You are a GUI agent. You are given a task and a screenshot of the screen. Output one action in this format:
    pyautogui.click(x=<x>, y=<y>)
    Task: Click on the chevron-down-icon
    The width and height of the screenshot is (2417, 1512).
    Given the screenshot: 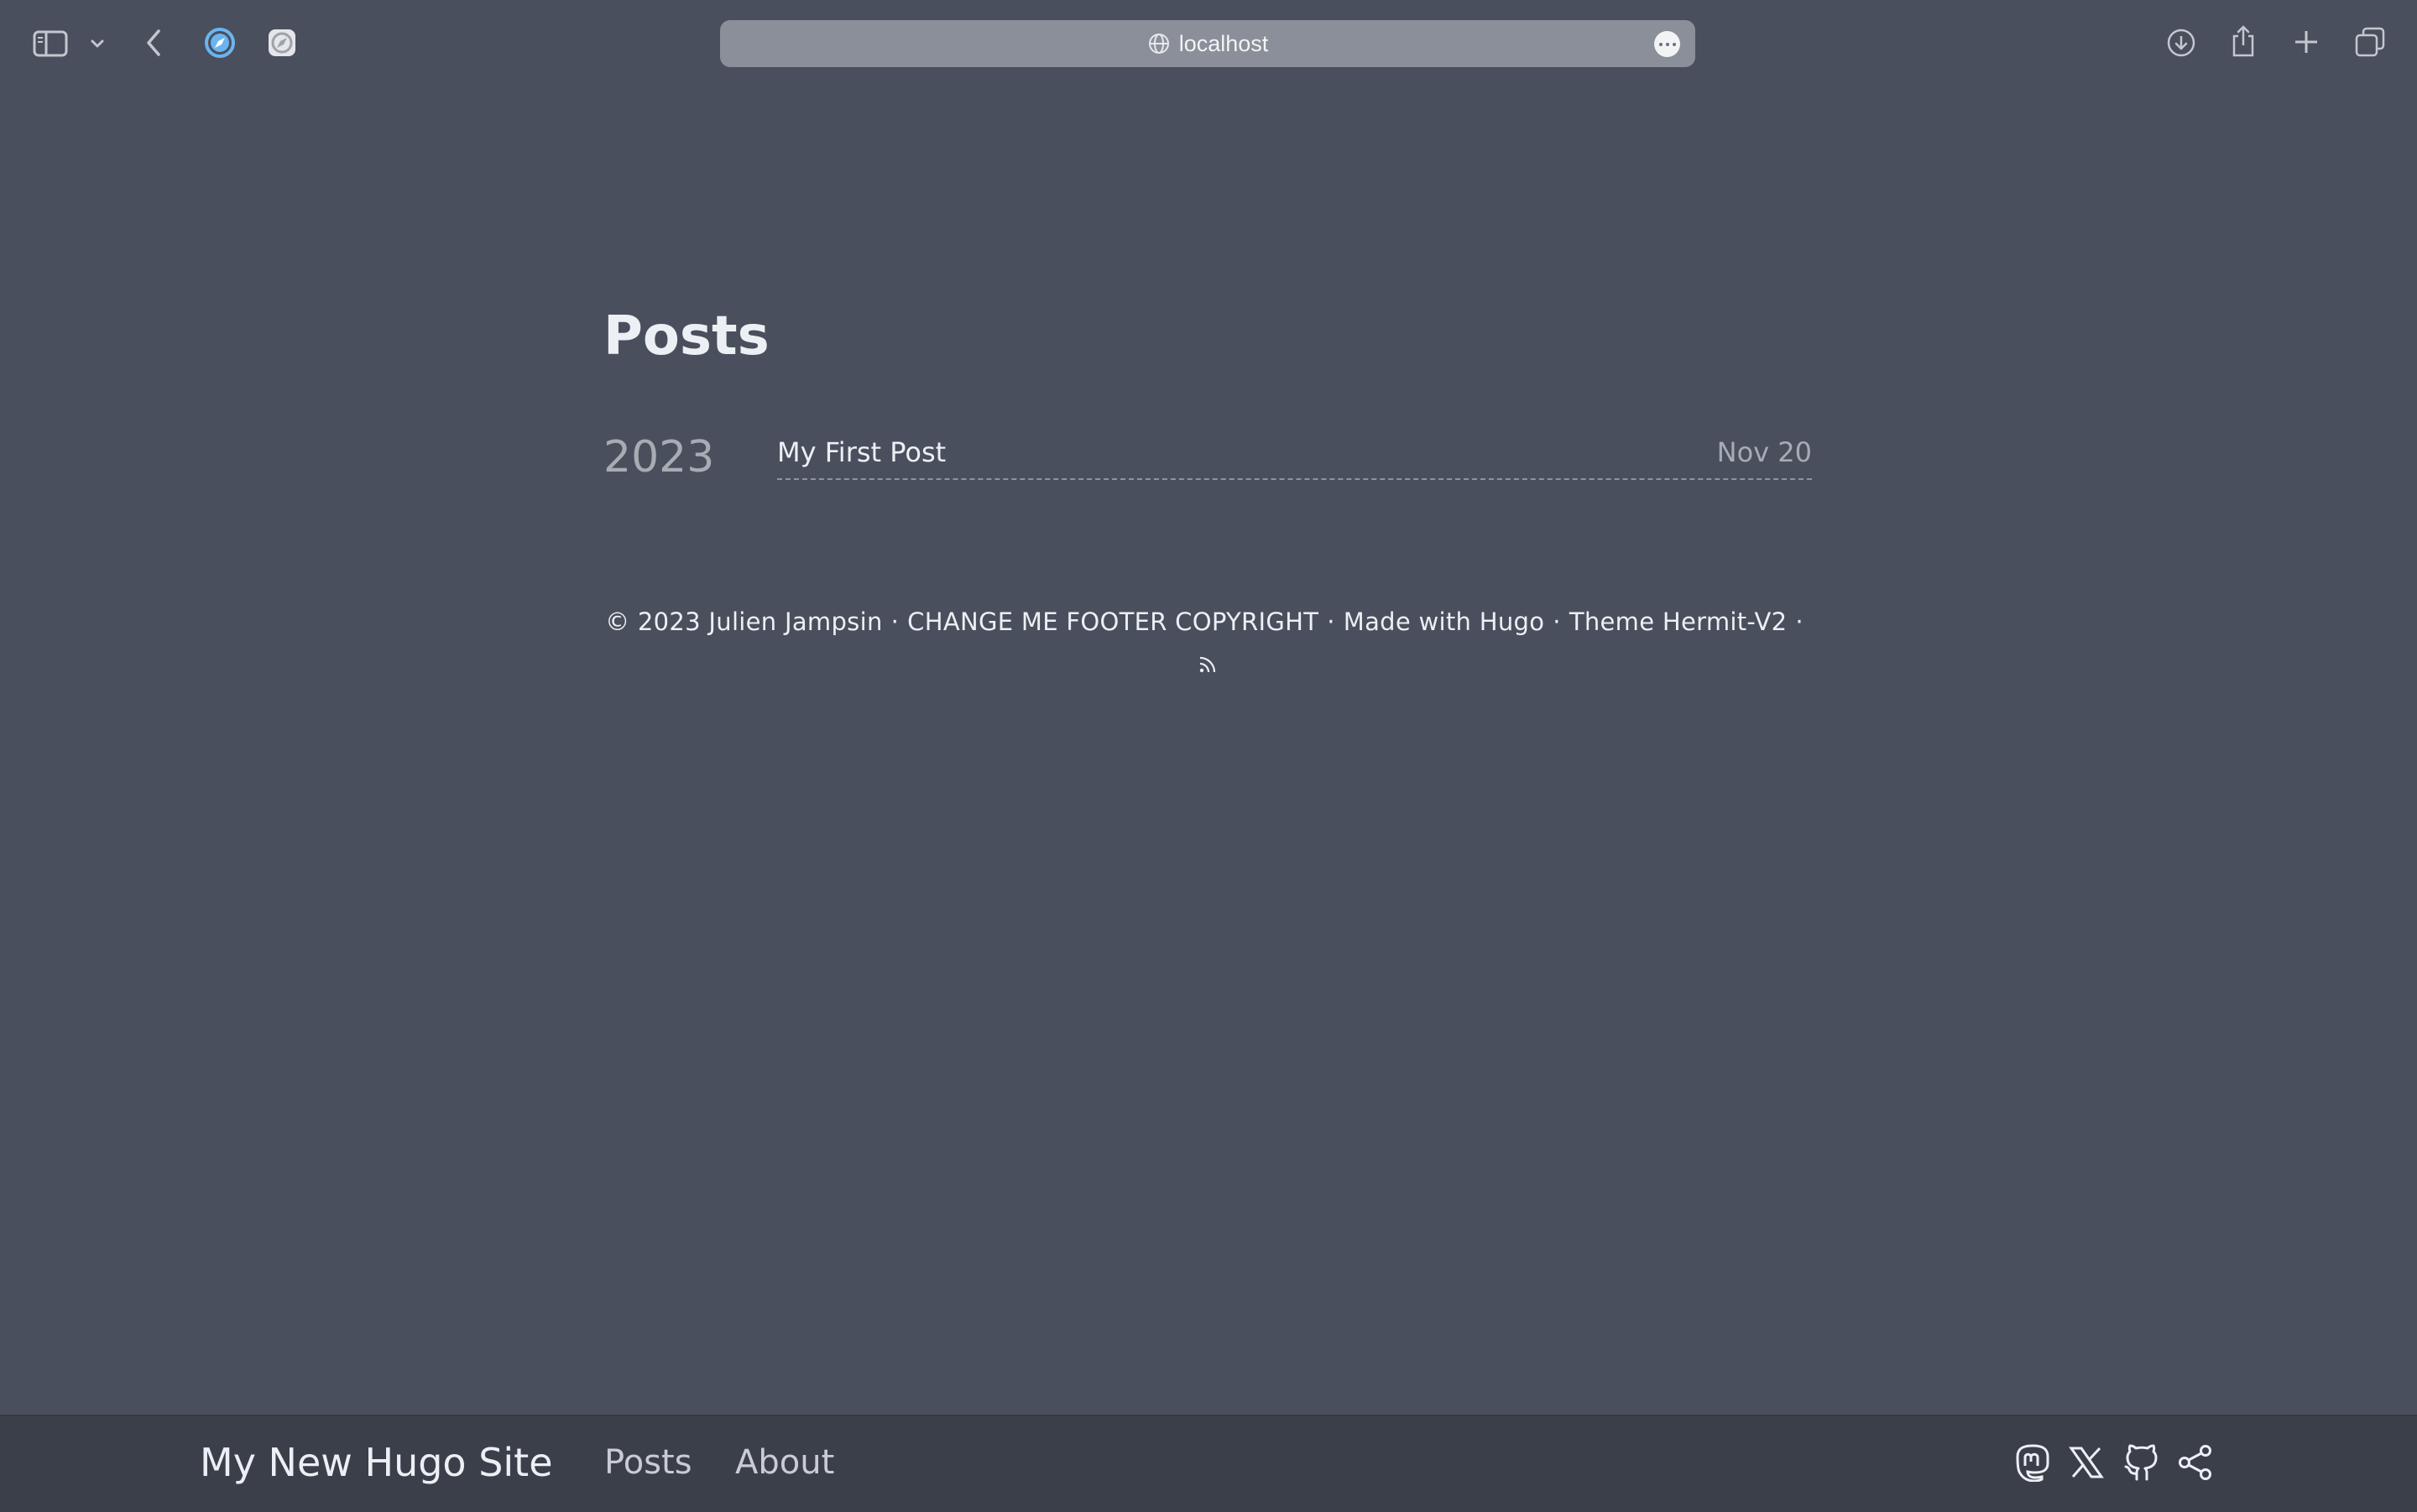 What is the action you would take?
    pyautogui.click(x=97, y=44)
    